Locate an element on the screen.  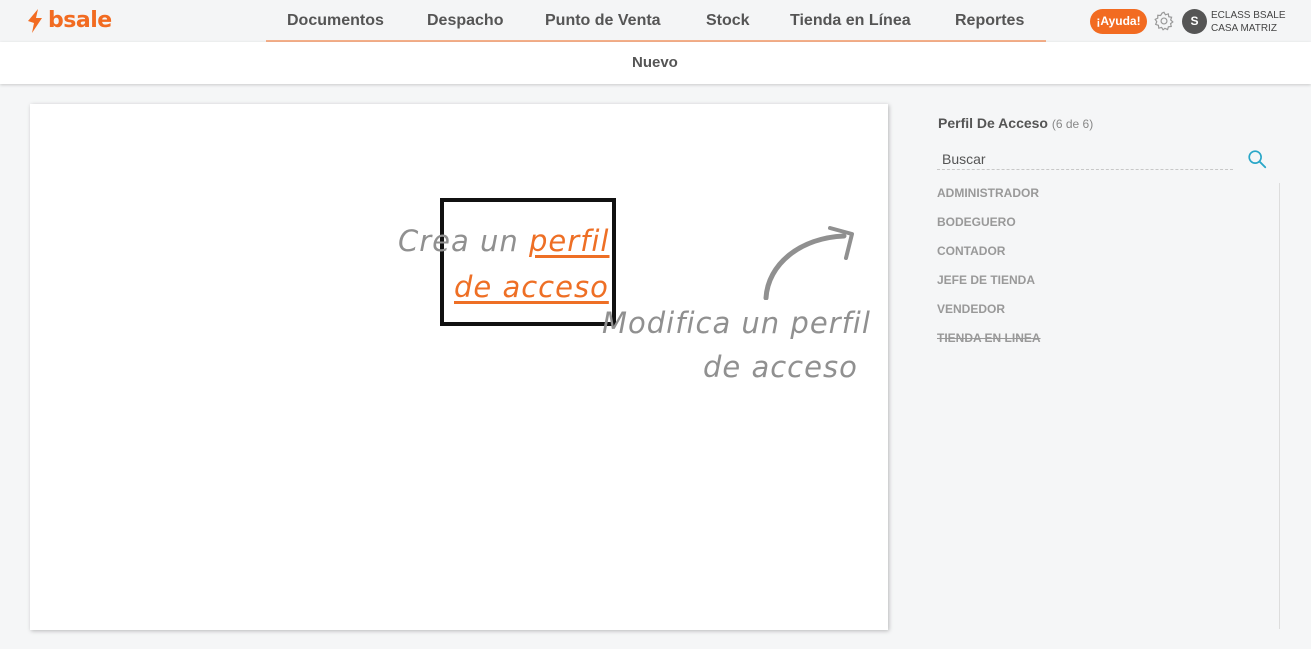
company-name: ECLASS BSALE is located at coordinates (1248, 15).